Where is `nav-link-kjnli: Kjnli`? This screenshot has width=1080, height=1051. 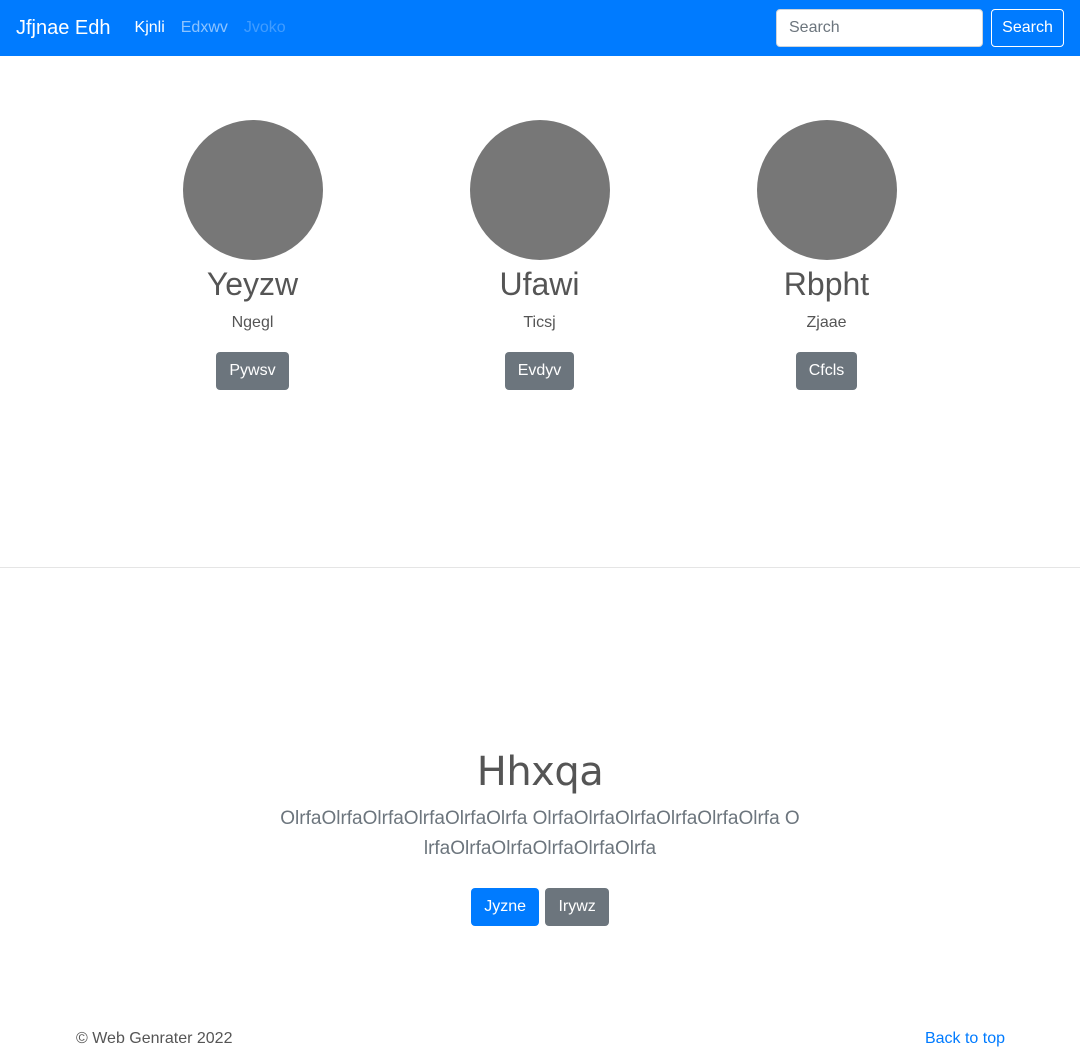
nav-link-kjnli: Kjnli is located at coordinates (150, 28).